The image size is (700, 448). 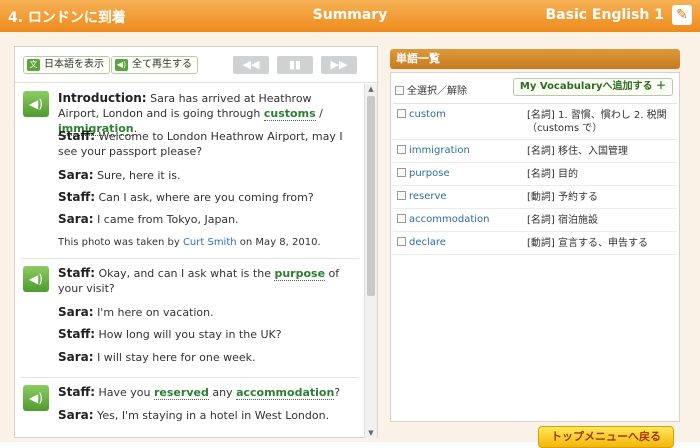 What do you see at coordinates (168, 219) in the screenshot?
I see `line-text: I came from Tokyo, Japan.` at bounding box center [168, 219].